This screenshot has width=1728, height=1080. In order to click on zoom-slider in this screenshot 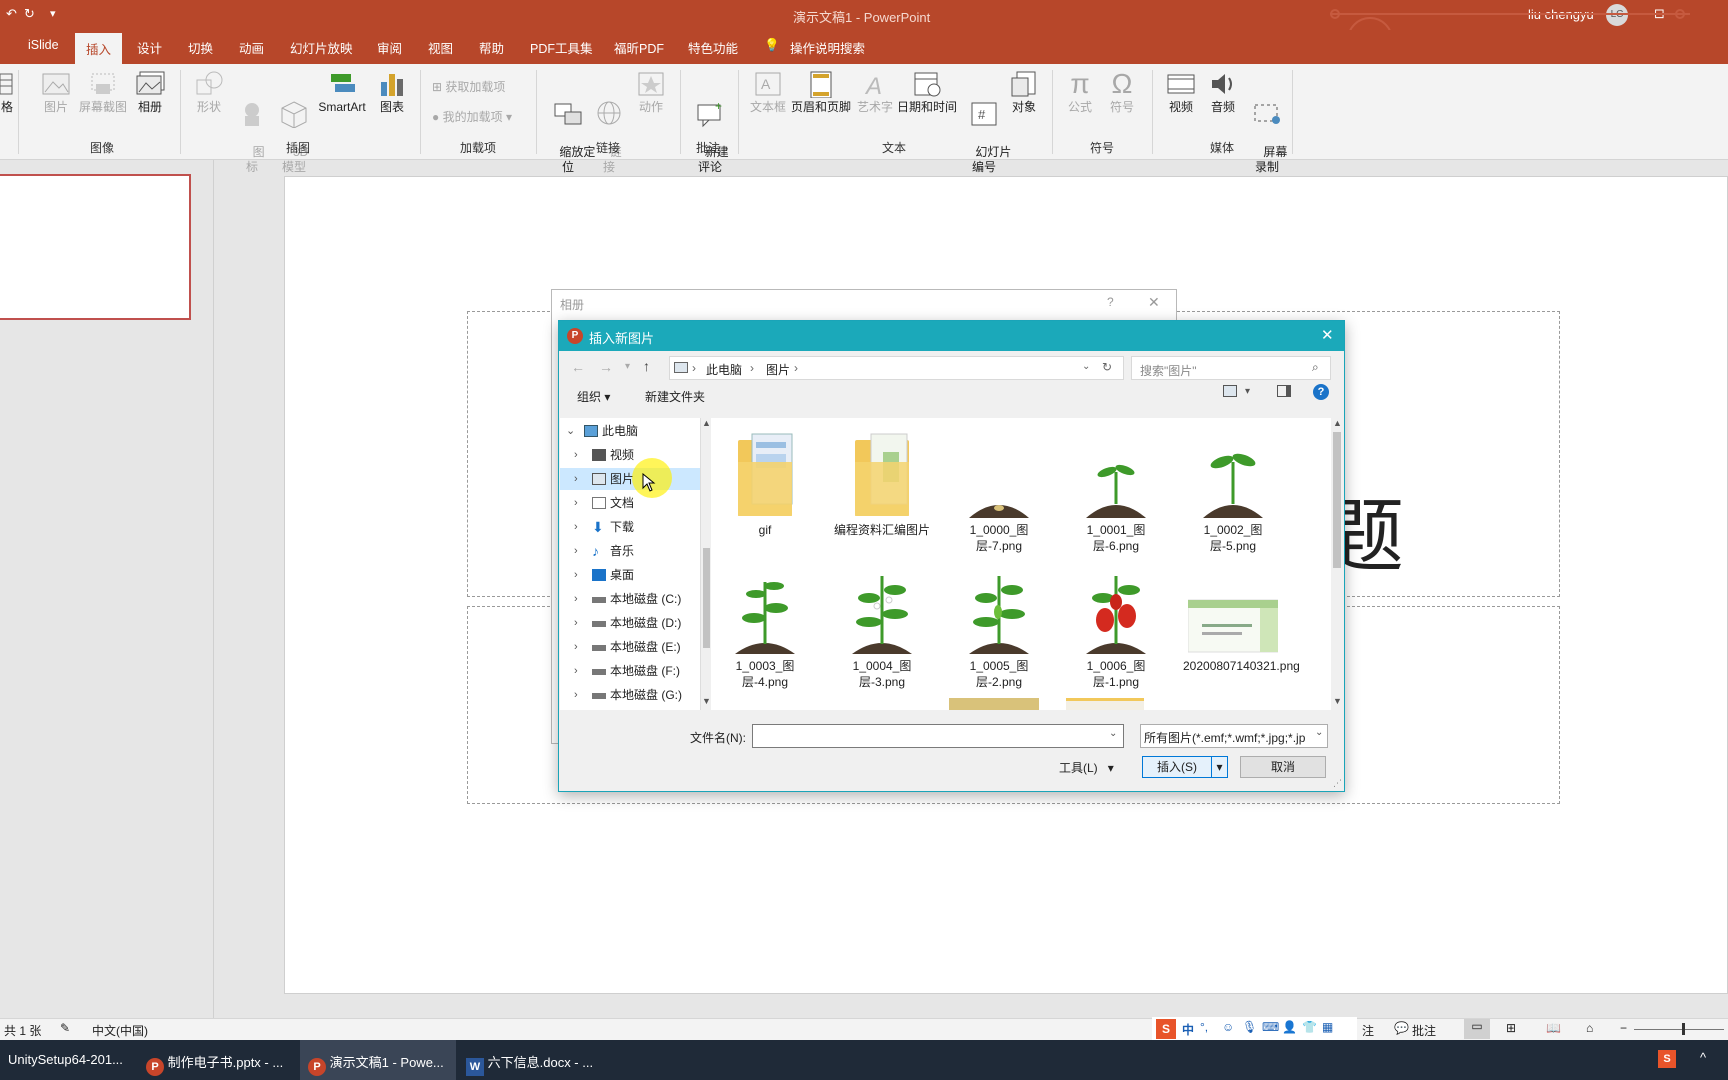, I will do `click(1679, 1029)`.